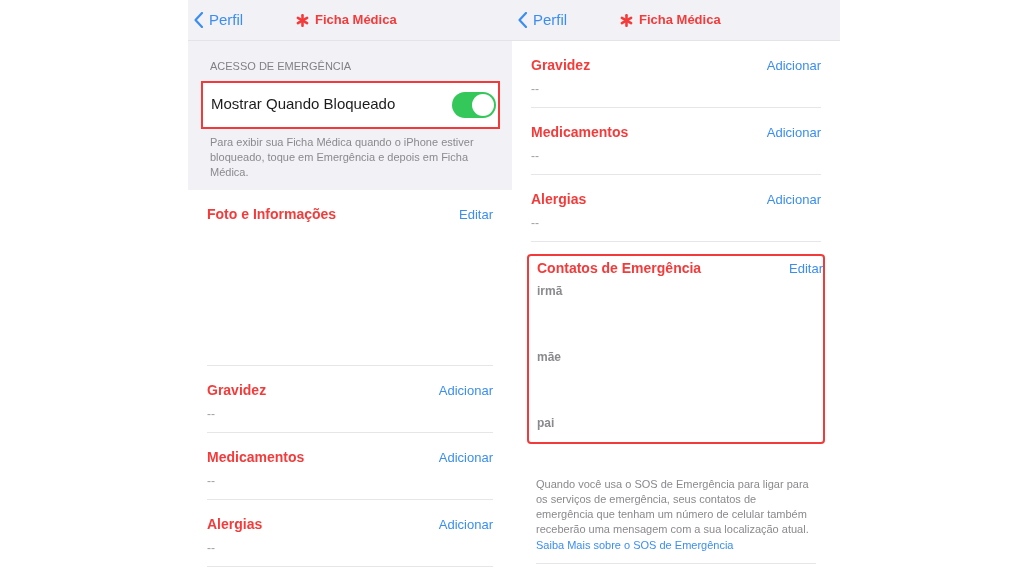 The width and height of the screenshot is (1024, 576). What do you see at coordinates (619, 268) in the screenshot?
I see `section-title: Contatos de Emergência` at bounding box center [619, 268].